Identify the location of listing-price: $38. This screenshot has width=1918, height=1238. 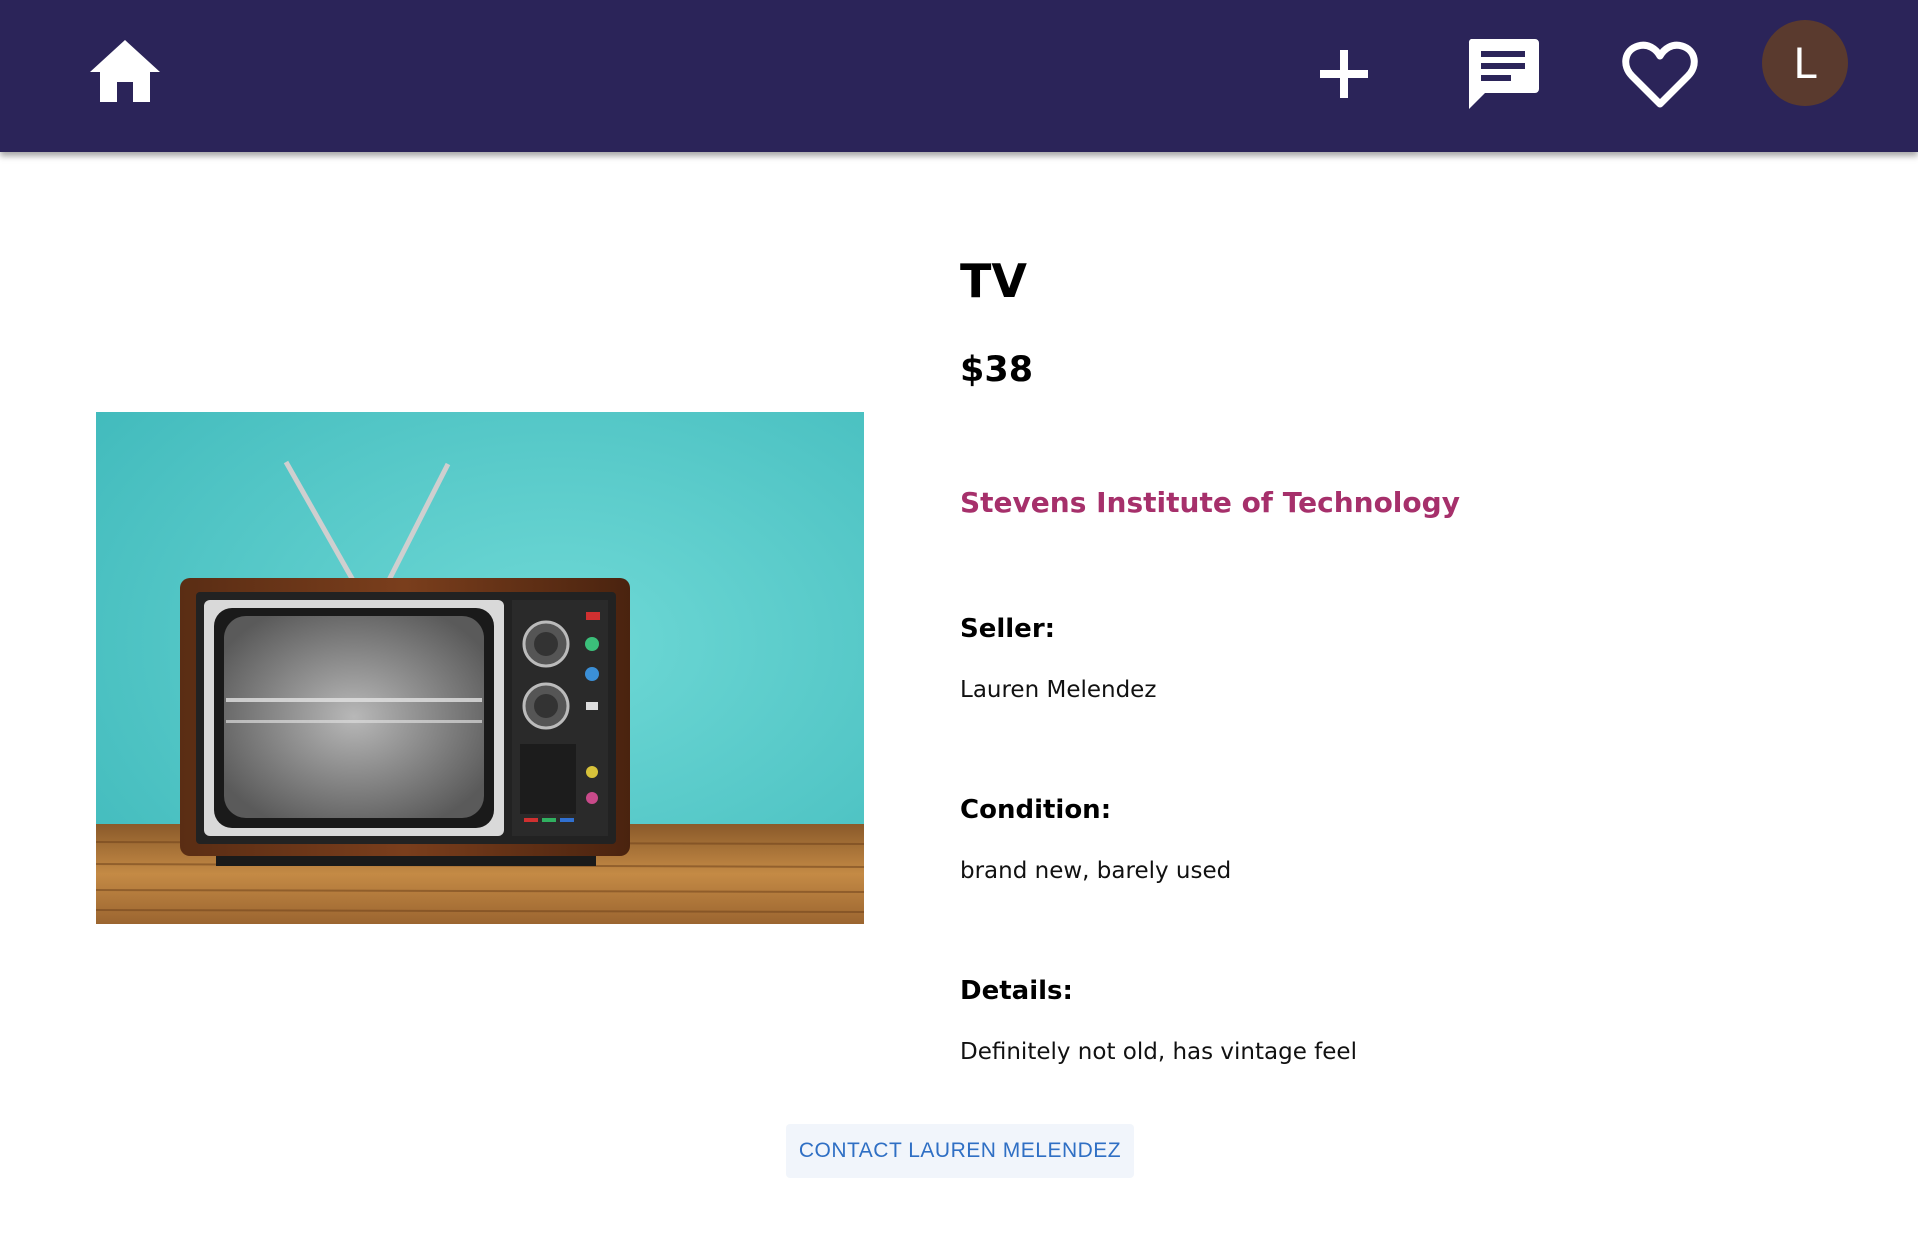
(997, 370).